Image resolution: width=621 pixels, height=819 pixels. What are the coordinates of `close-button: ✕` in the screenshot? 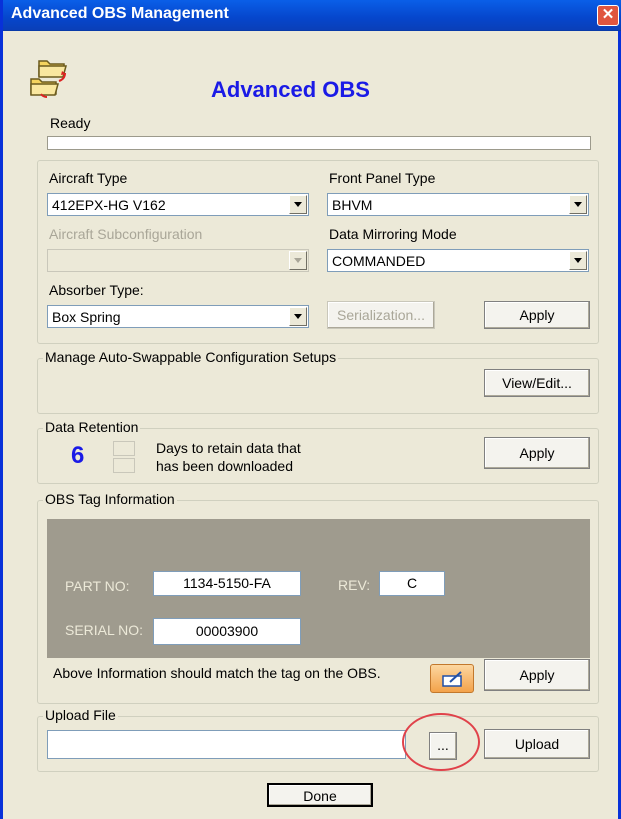 It's located at (608, 15).